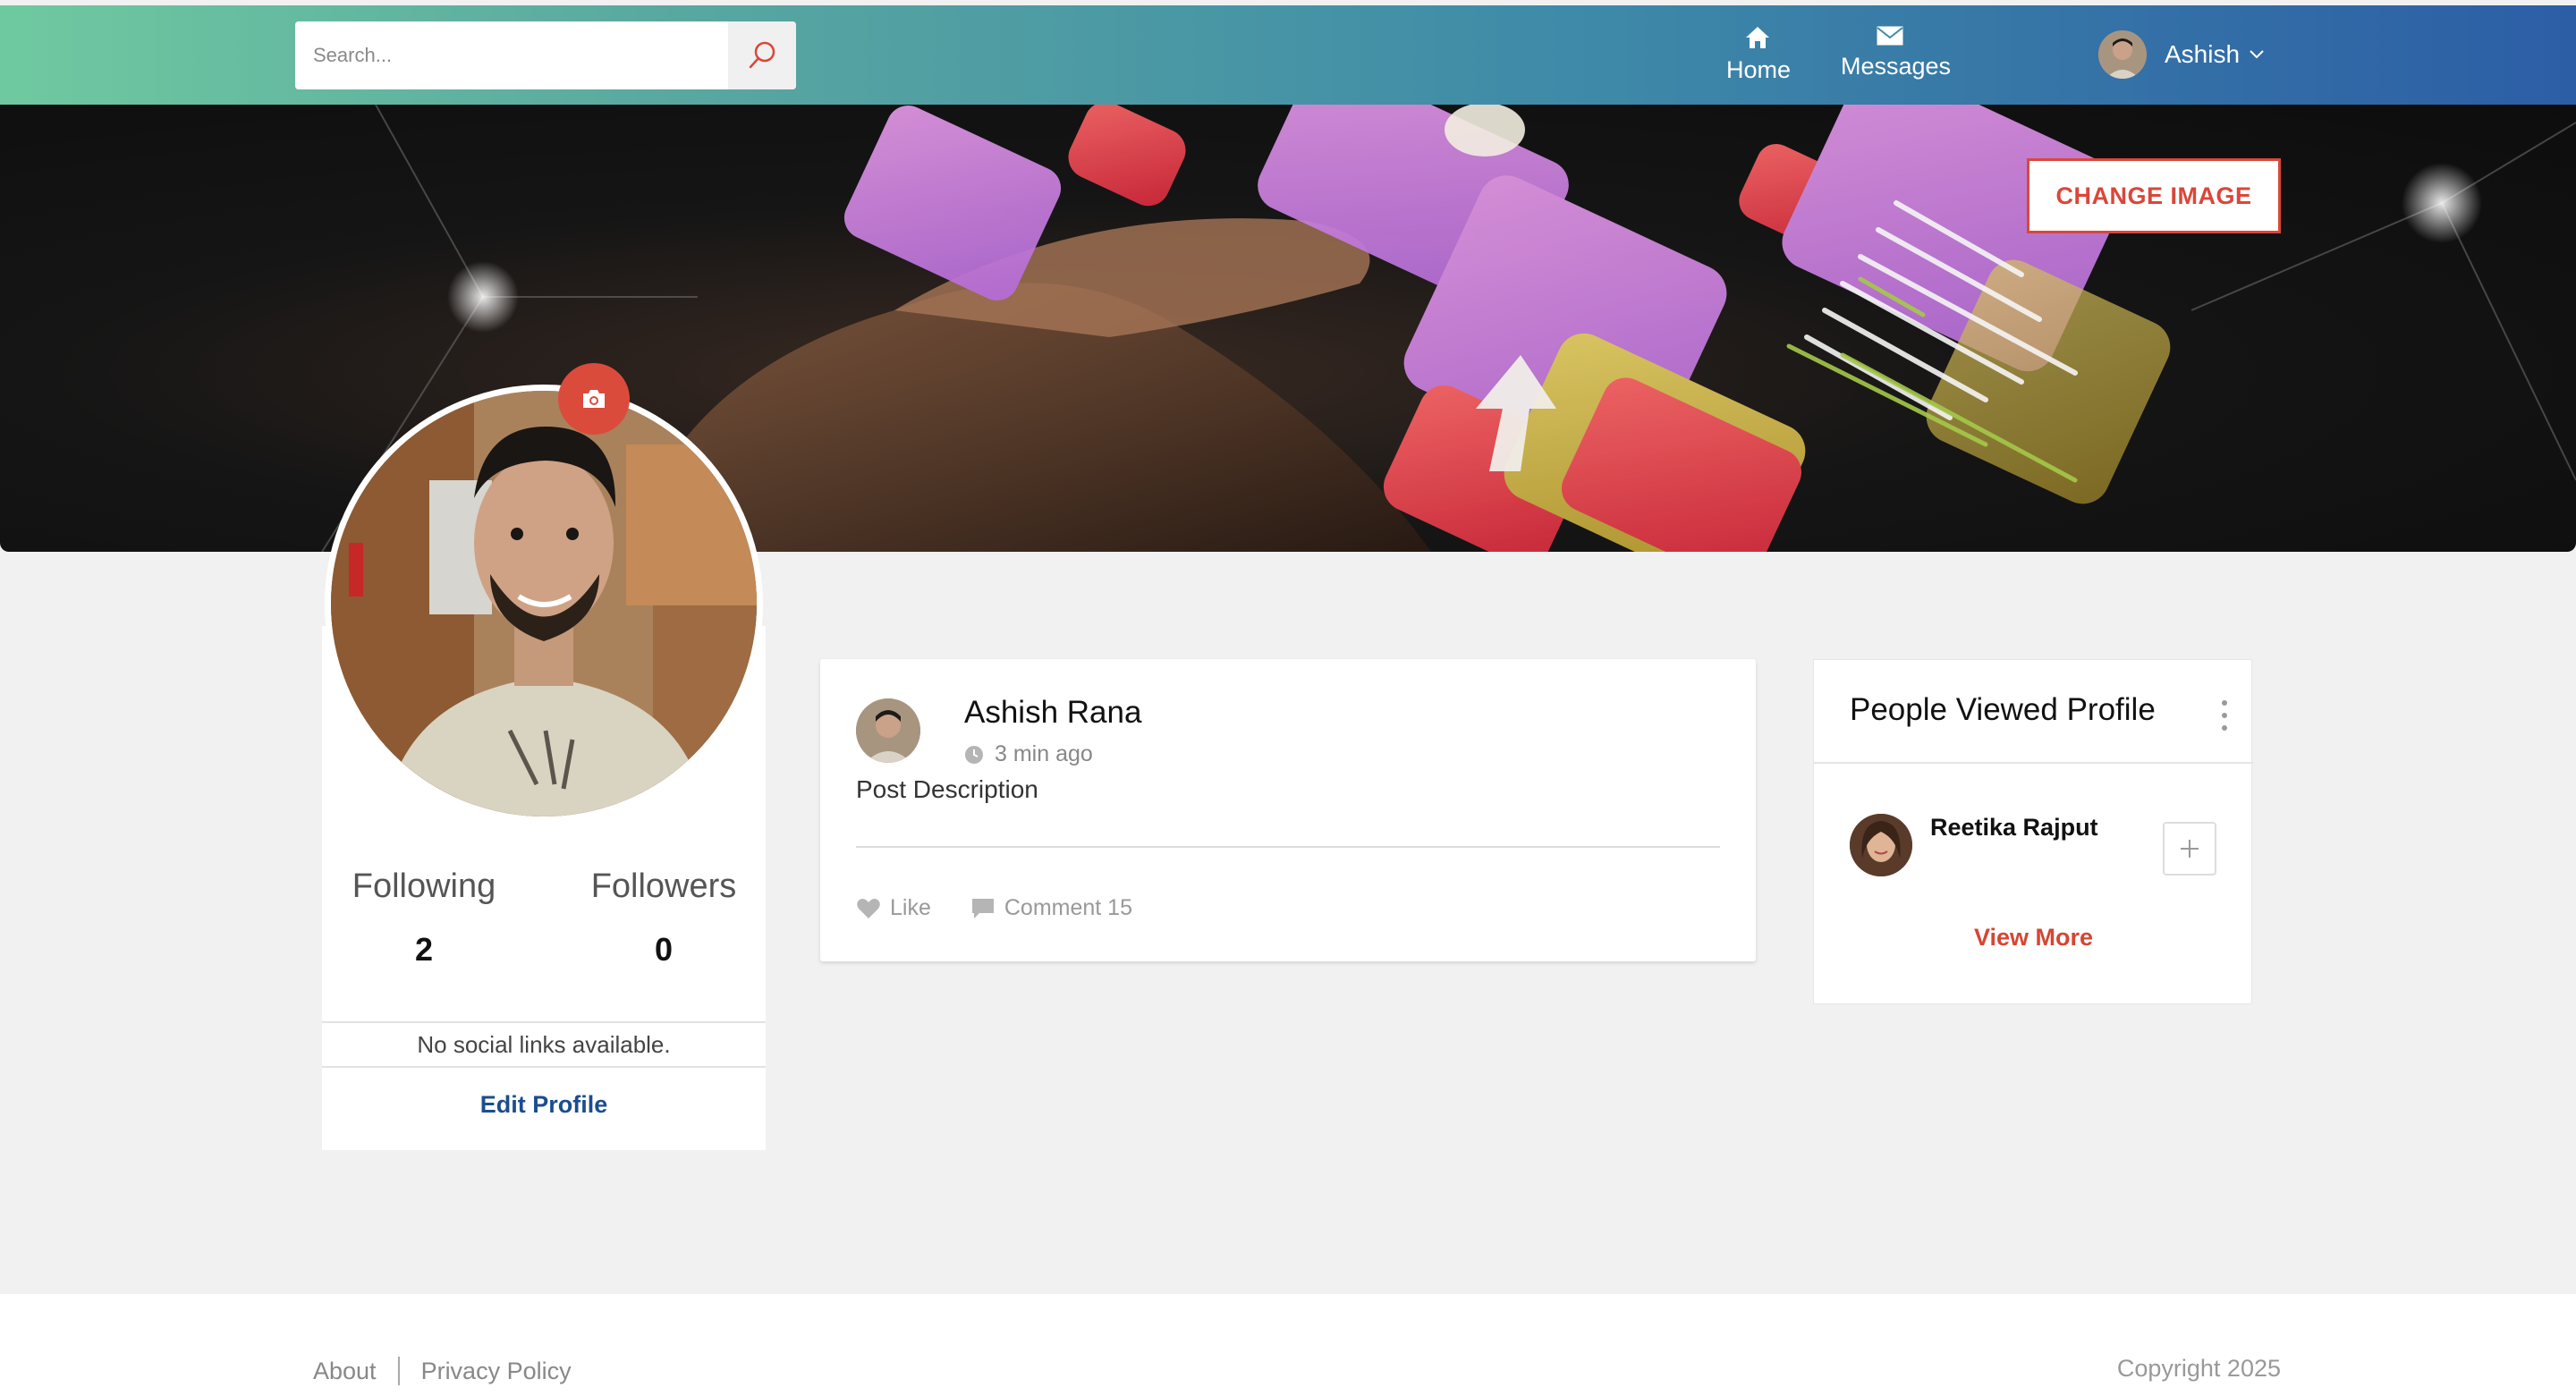 The image size is (2576, 1396). I want to click on followers-count: 0, so click(664, 949).